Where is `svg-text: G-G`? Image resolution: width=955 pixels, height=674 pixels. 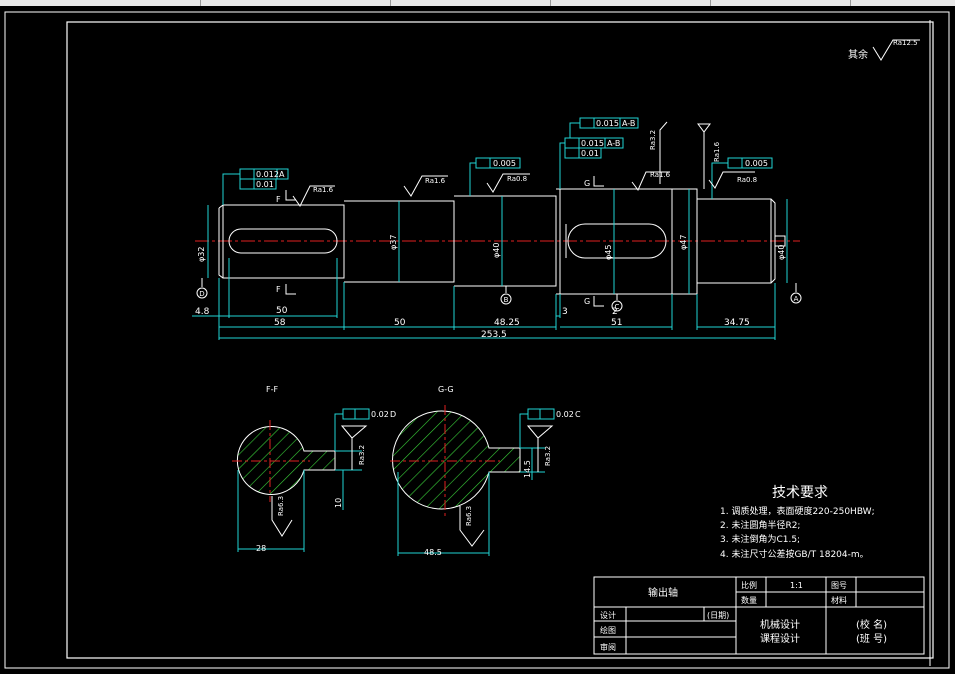
svg-text: G-G is located at coordinates (446, 389).